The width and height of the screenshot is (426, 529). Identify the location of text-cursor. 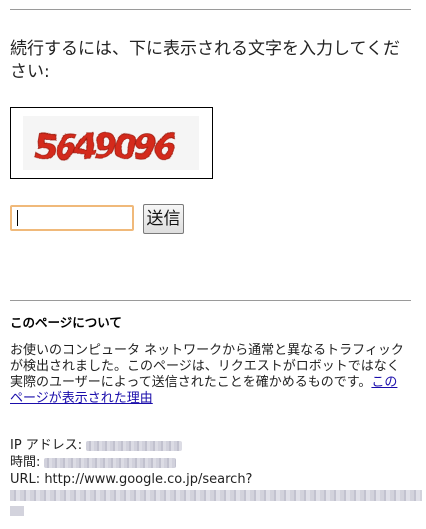
(17, 218).